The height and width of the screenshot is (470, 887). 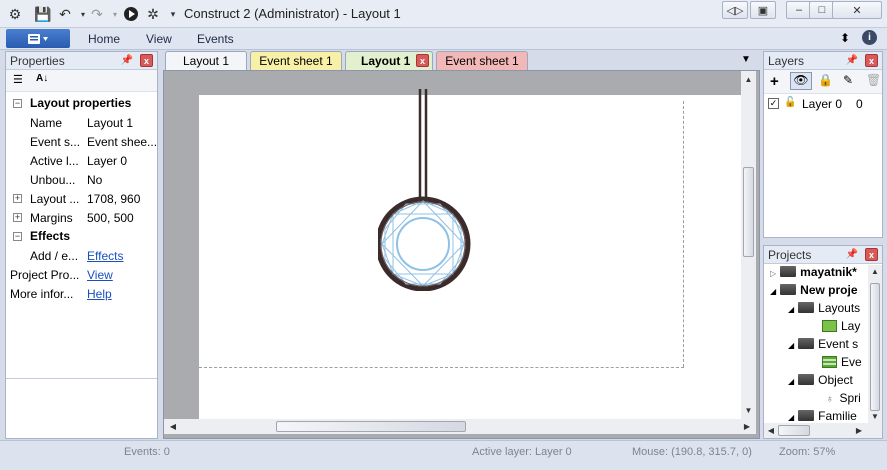 I want to click on layout-properties-section: − Layout properties, so click(x=82, y=103).